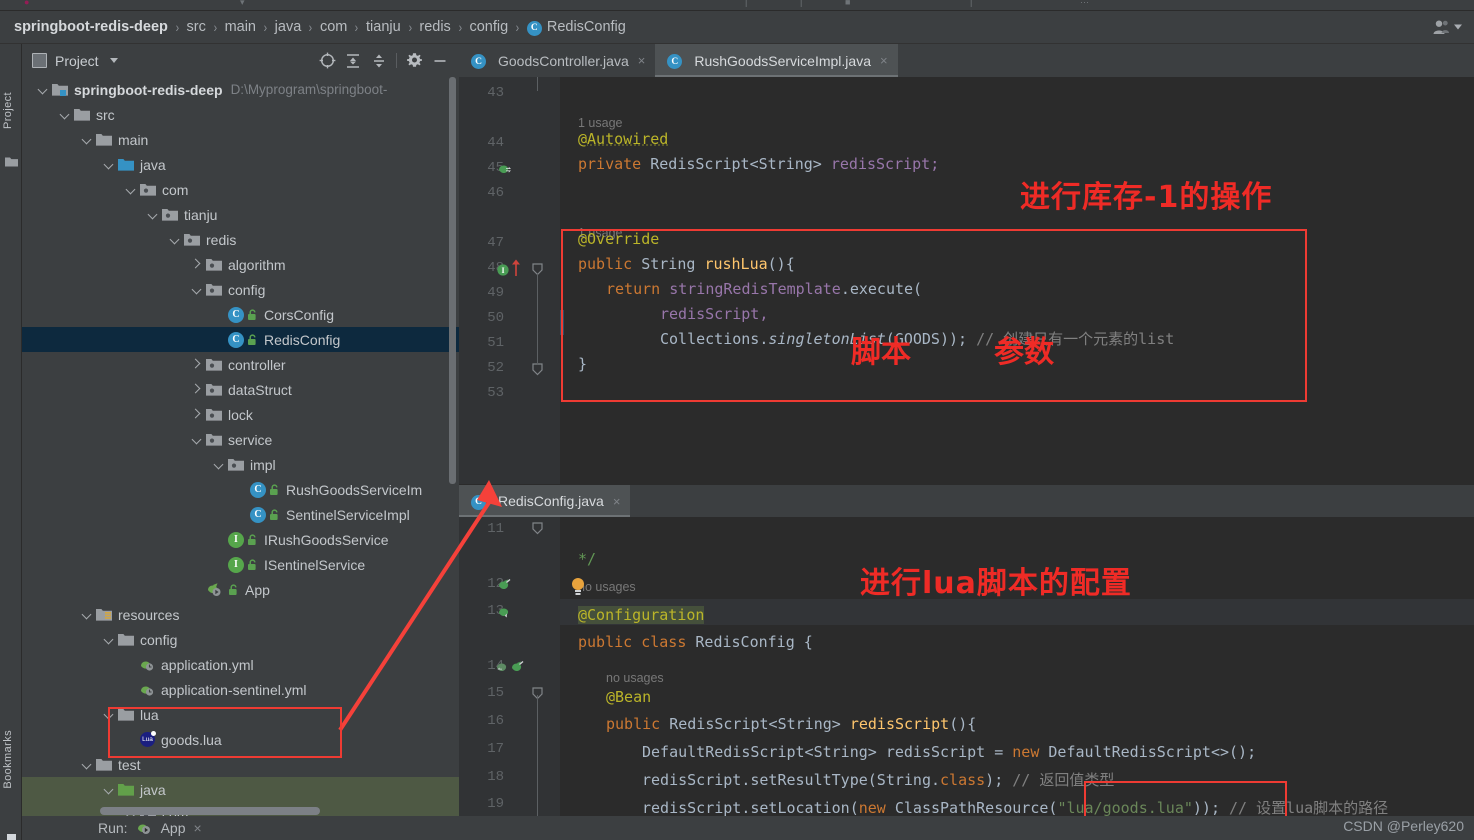 The width and height of the screenshot is (1474, 840). What do you see at coordinates (240, 539) in the screenshot?
I see `tree-item-irushgoodsservice: I IRushGoodsService` at bounding box center [240, 539].